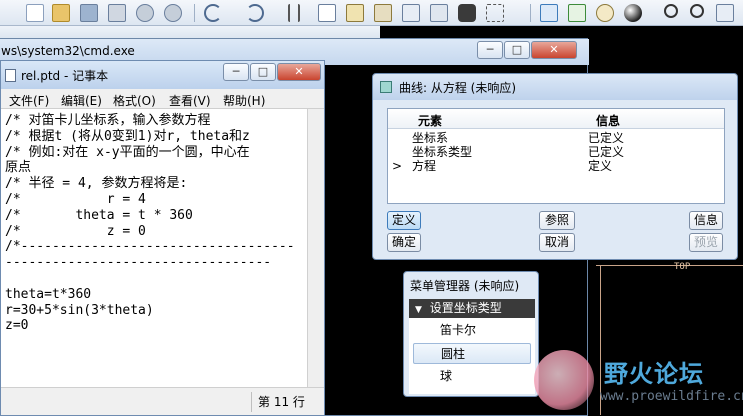  What do you see at coordinates (327, 13) in the screenshot?
I see `copy-icon` at bounding box center [327, 13].